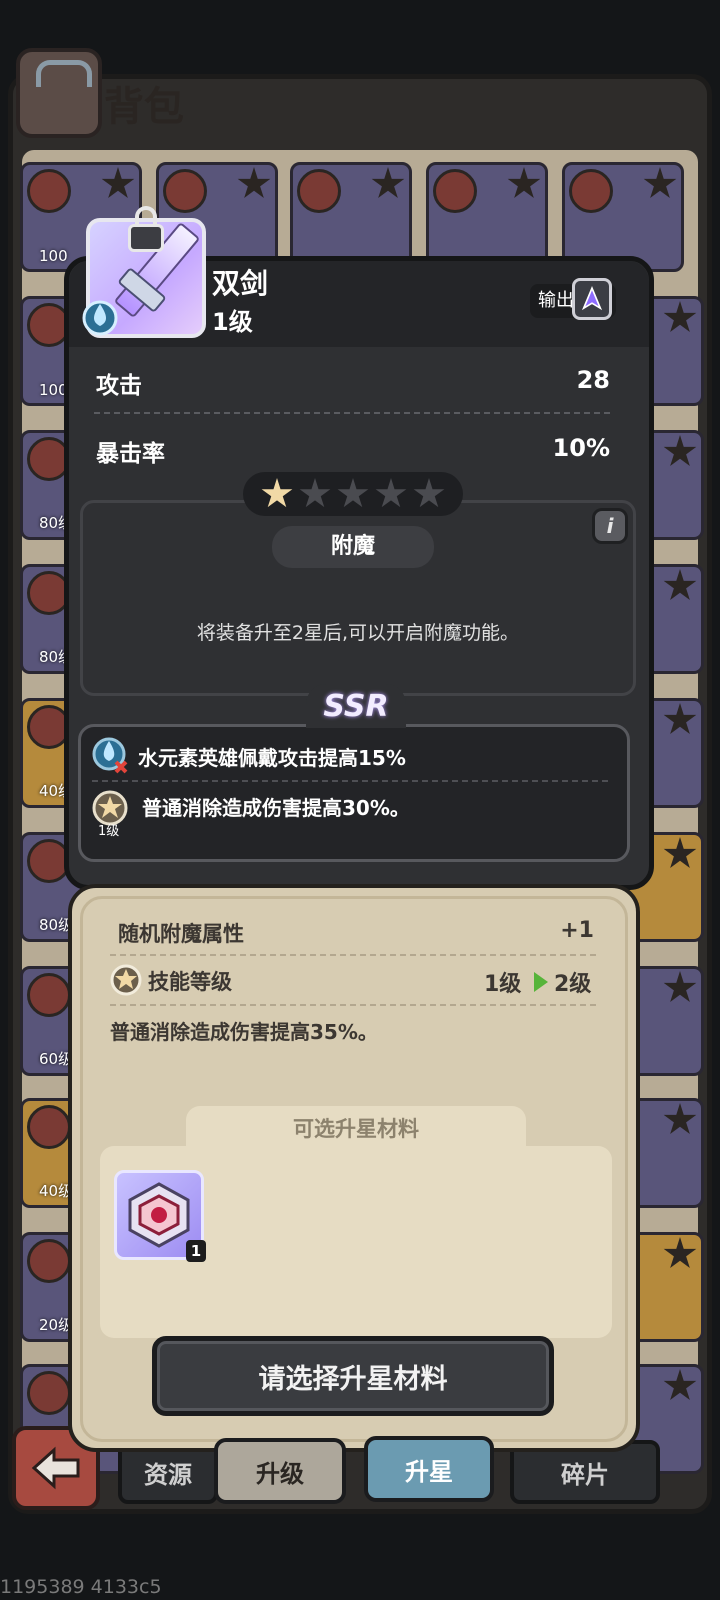 The width and height of the screenshot is (720, 1600). Describe the element at coordinates (181, 934) in the screenshot. I see `random-enchant-label: 随机附魔属性` at that location.